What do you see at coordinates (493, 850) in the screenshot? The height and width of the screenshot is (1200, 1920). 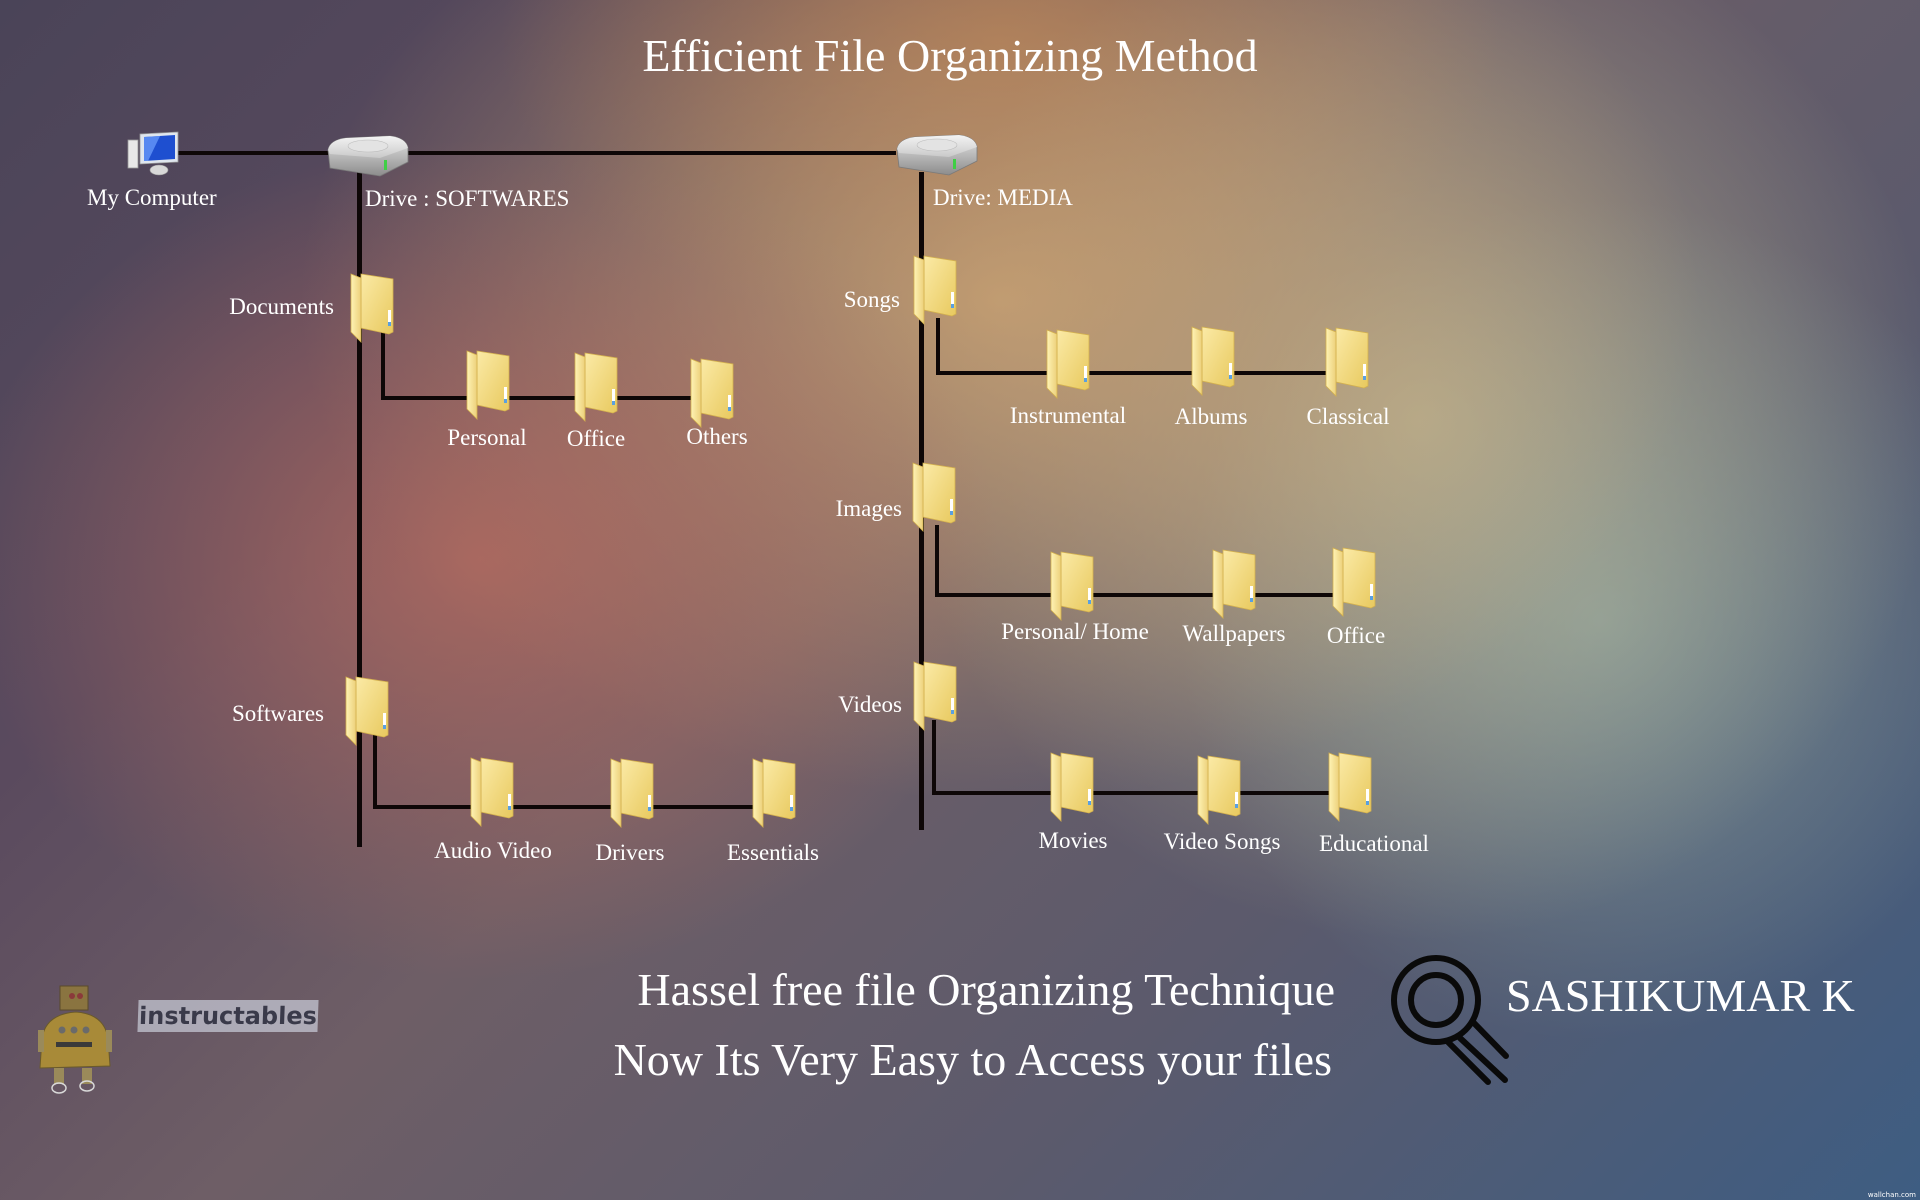 I see `subfolder-label: Audio Video` at bounding box center [493, 850].